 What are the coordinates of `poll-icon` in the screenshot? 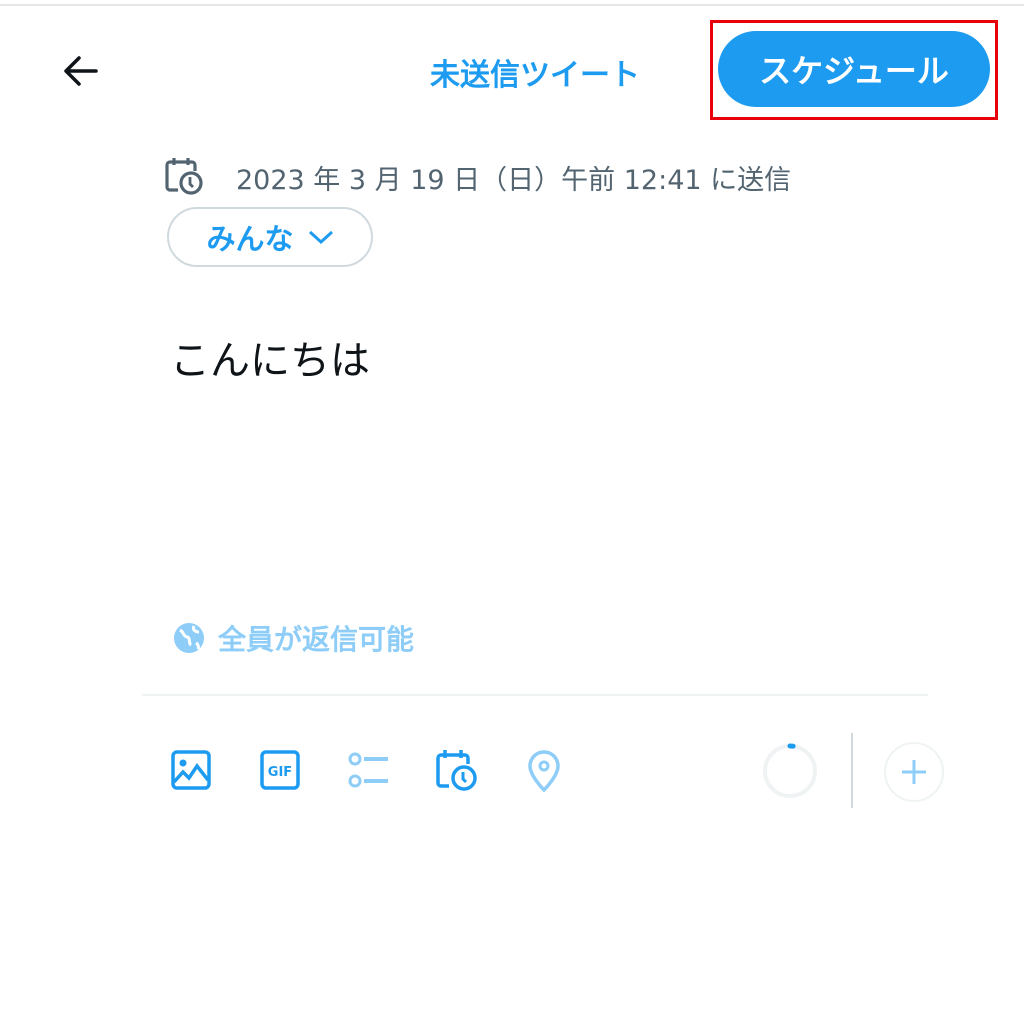 It's located at (368, 770).